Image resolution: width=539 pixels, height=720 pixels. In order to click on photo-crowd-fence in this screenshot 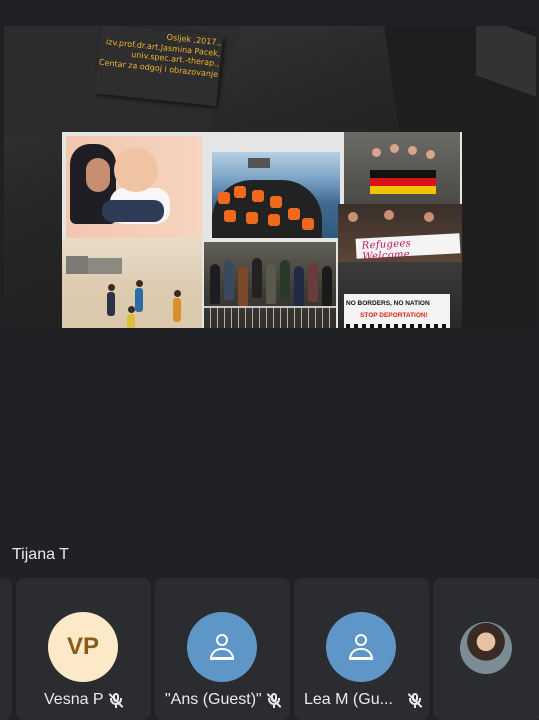, I will do `click(270, 285)`.